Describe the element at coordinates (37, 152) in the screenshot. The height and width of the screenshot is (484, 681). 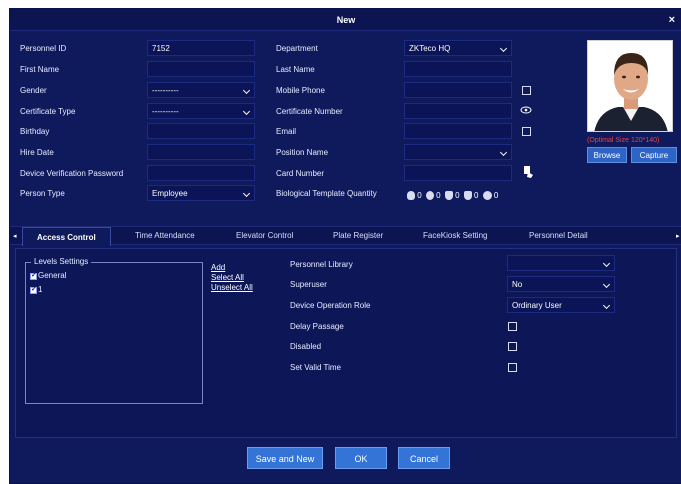
I see `hire-date-label: Hire Date` at that location.